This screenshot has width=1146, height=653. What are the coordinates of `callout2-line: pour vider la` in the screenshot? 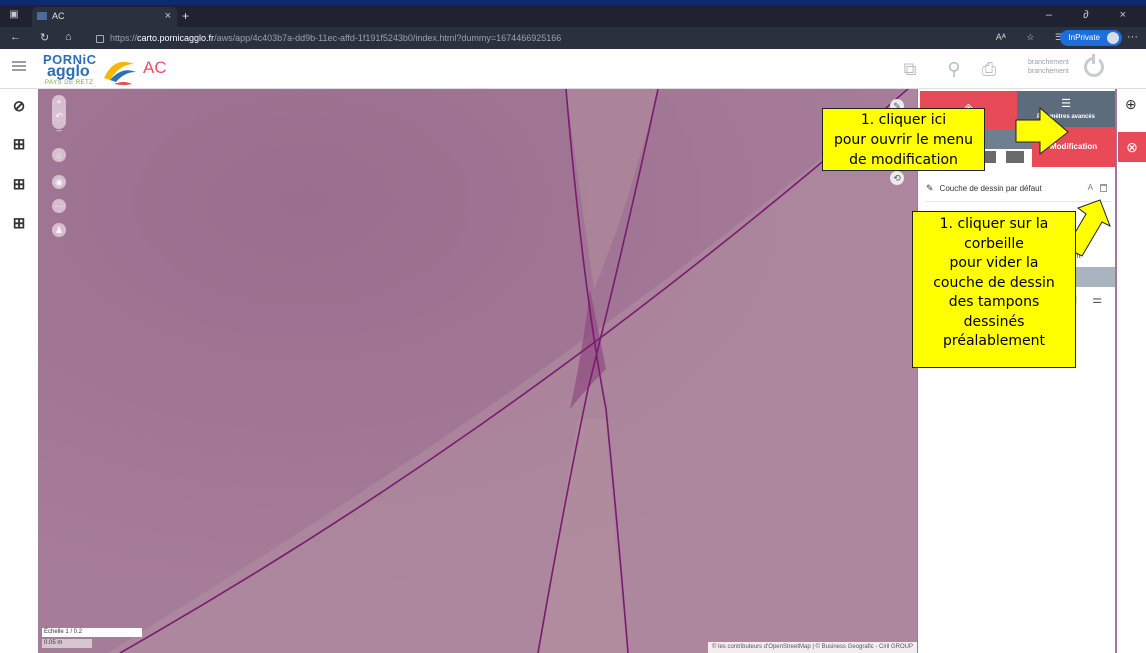 It's located at (994, 263).